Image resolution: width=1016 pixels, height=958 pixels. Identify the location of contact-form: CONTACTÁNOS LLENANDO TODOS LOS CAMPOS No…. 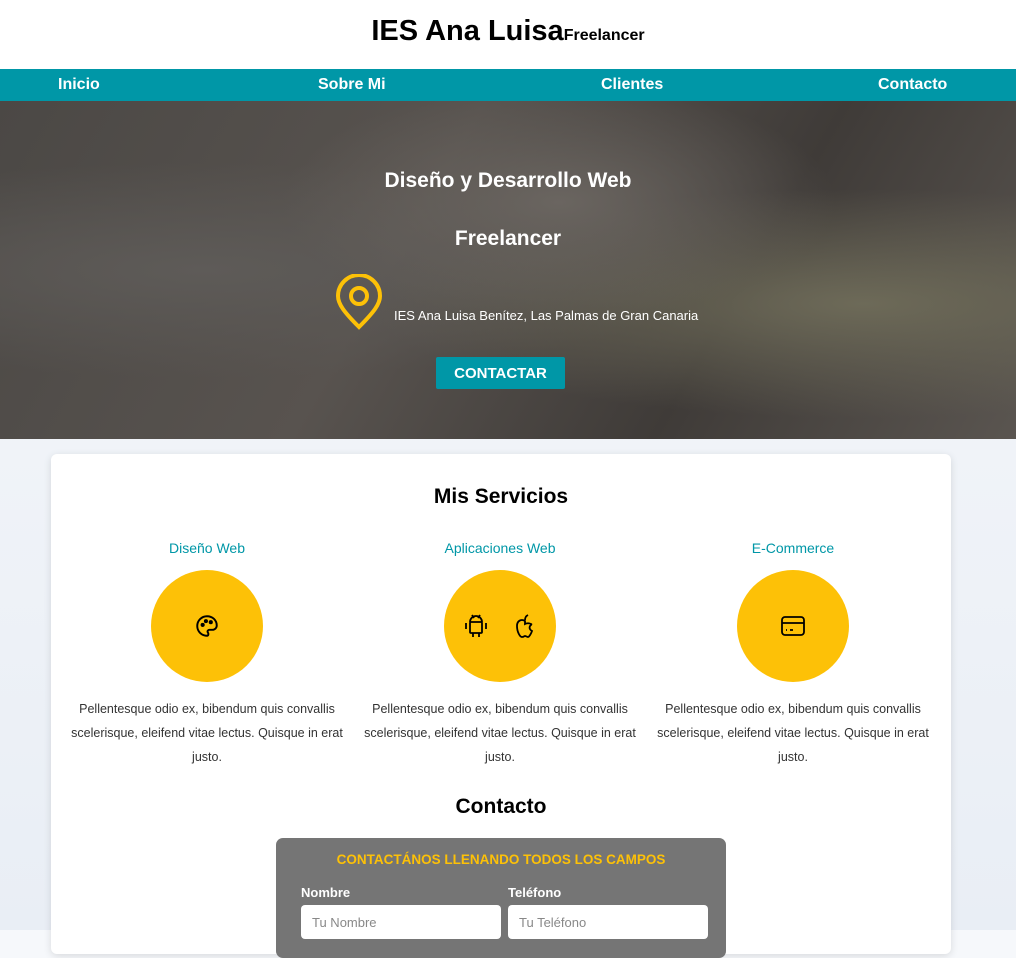
(501, 898).